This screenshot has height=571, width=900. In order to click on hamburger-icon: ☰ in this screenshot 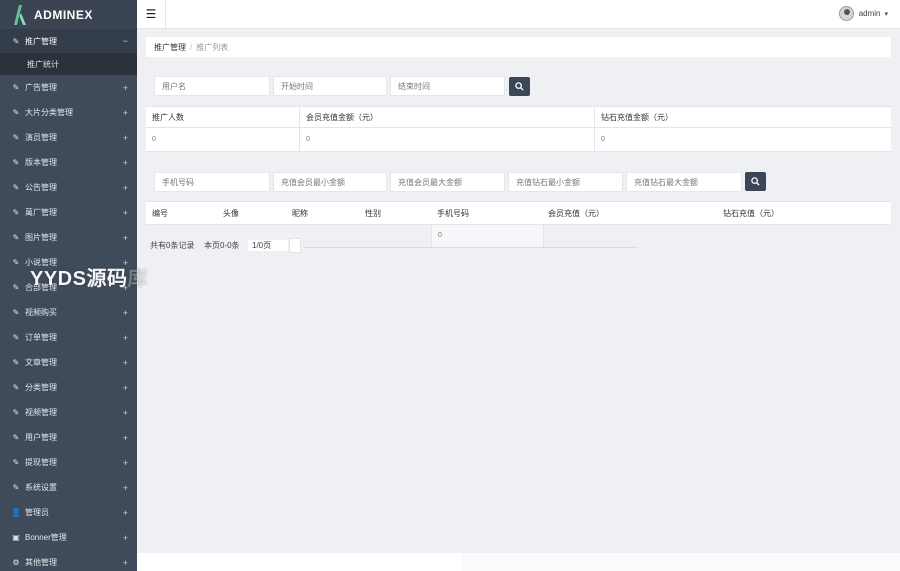, I will do `click(151, 14)`.